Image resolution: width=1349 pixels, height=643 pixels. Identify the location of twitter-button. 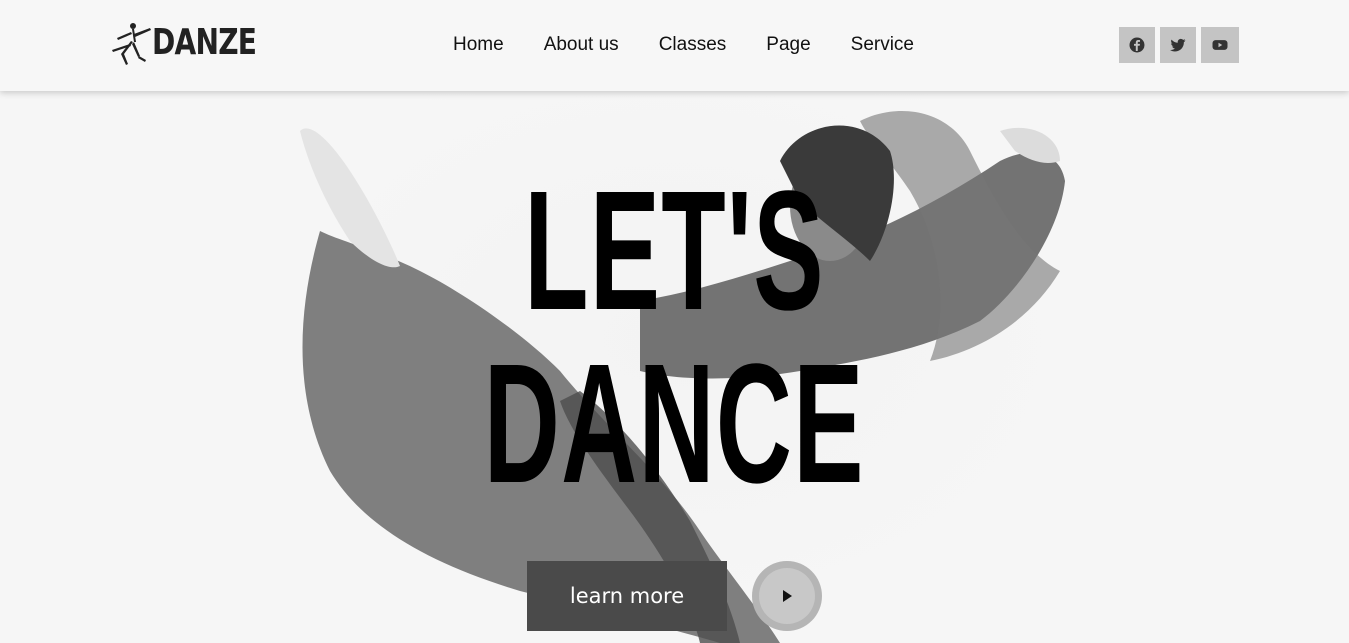
(1178, 45).